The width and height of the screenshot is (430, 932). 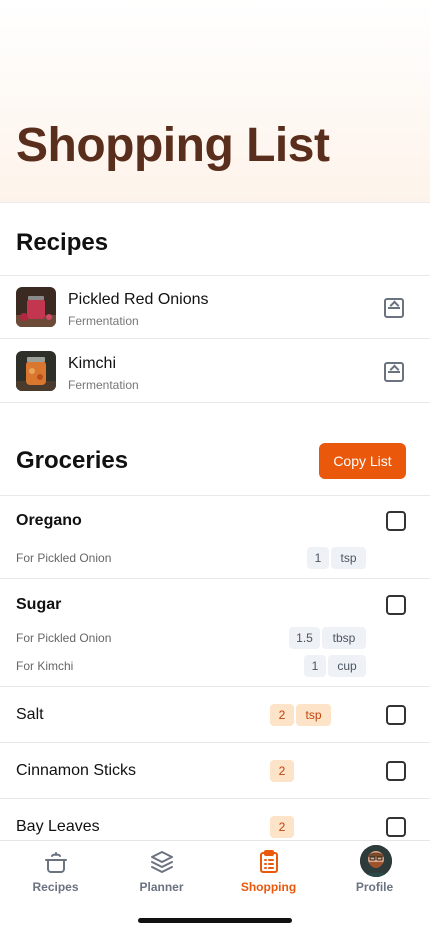 What do you see at coordinates (215, 371) in the screenshot?
I see `recipe-row-kimchi: Kimchi Fermentation` at bounding box center [215, 371].